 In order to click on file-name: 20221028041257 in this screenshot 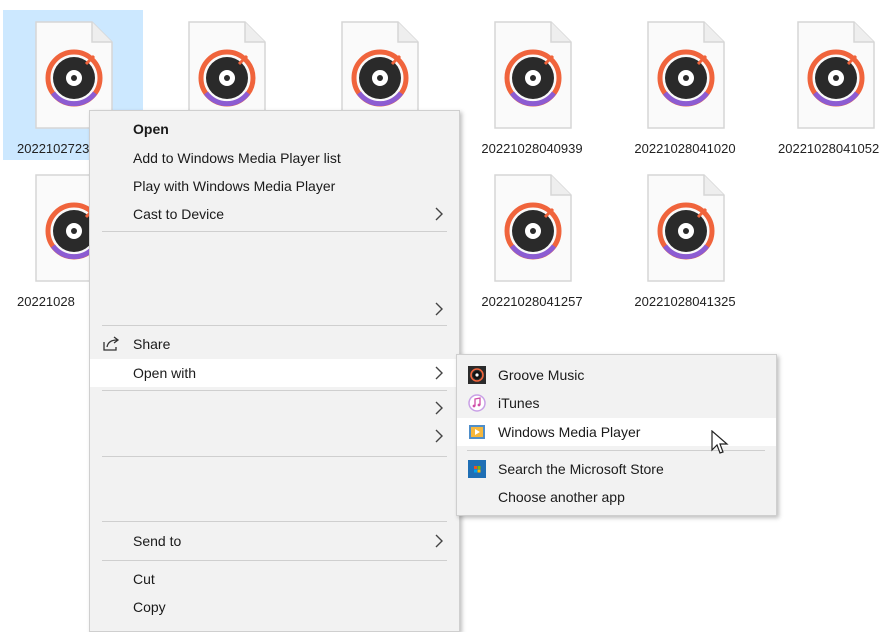, I will do `click(532, 301)`.